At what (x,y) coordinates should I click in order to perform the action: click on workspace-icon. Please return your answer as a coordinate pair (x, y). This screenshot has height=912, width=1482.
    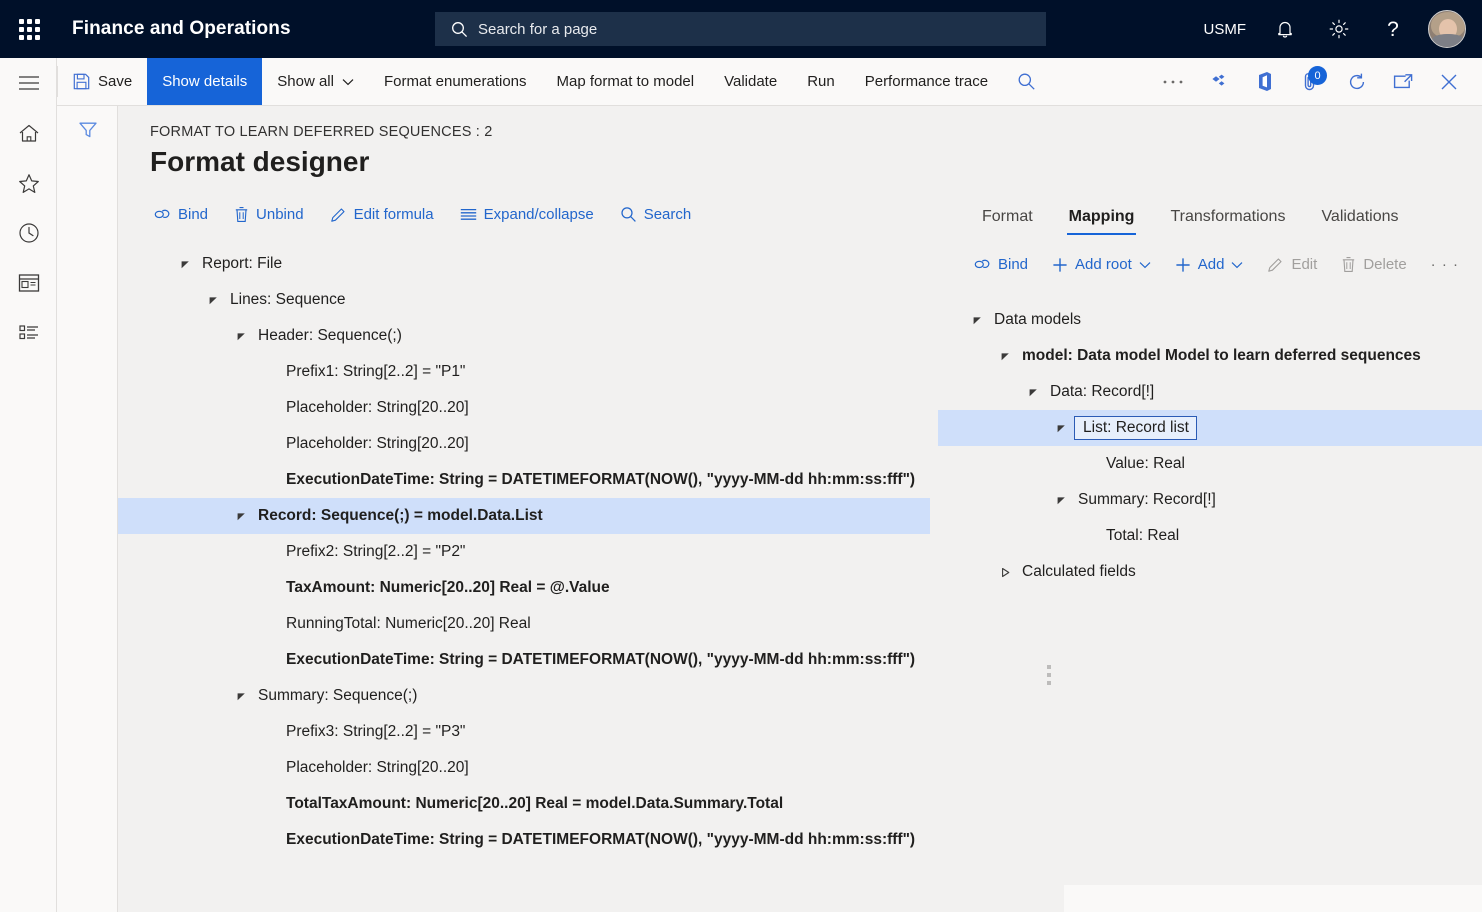
    Looking at the image, I should click on (28, 283).